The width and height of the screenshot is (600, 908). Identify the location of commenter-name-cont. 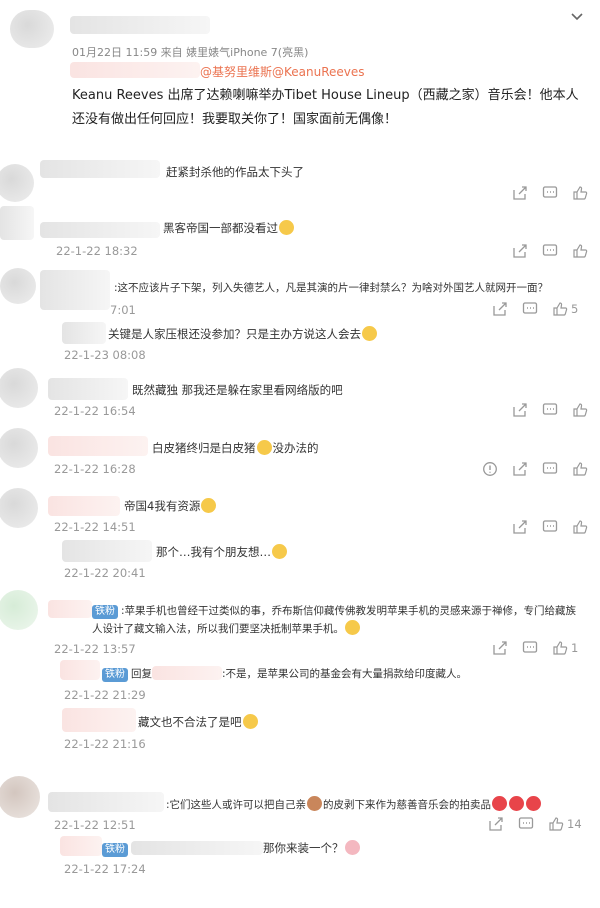
(197, 848).